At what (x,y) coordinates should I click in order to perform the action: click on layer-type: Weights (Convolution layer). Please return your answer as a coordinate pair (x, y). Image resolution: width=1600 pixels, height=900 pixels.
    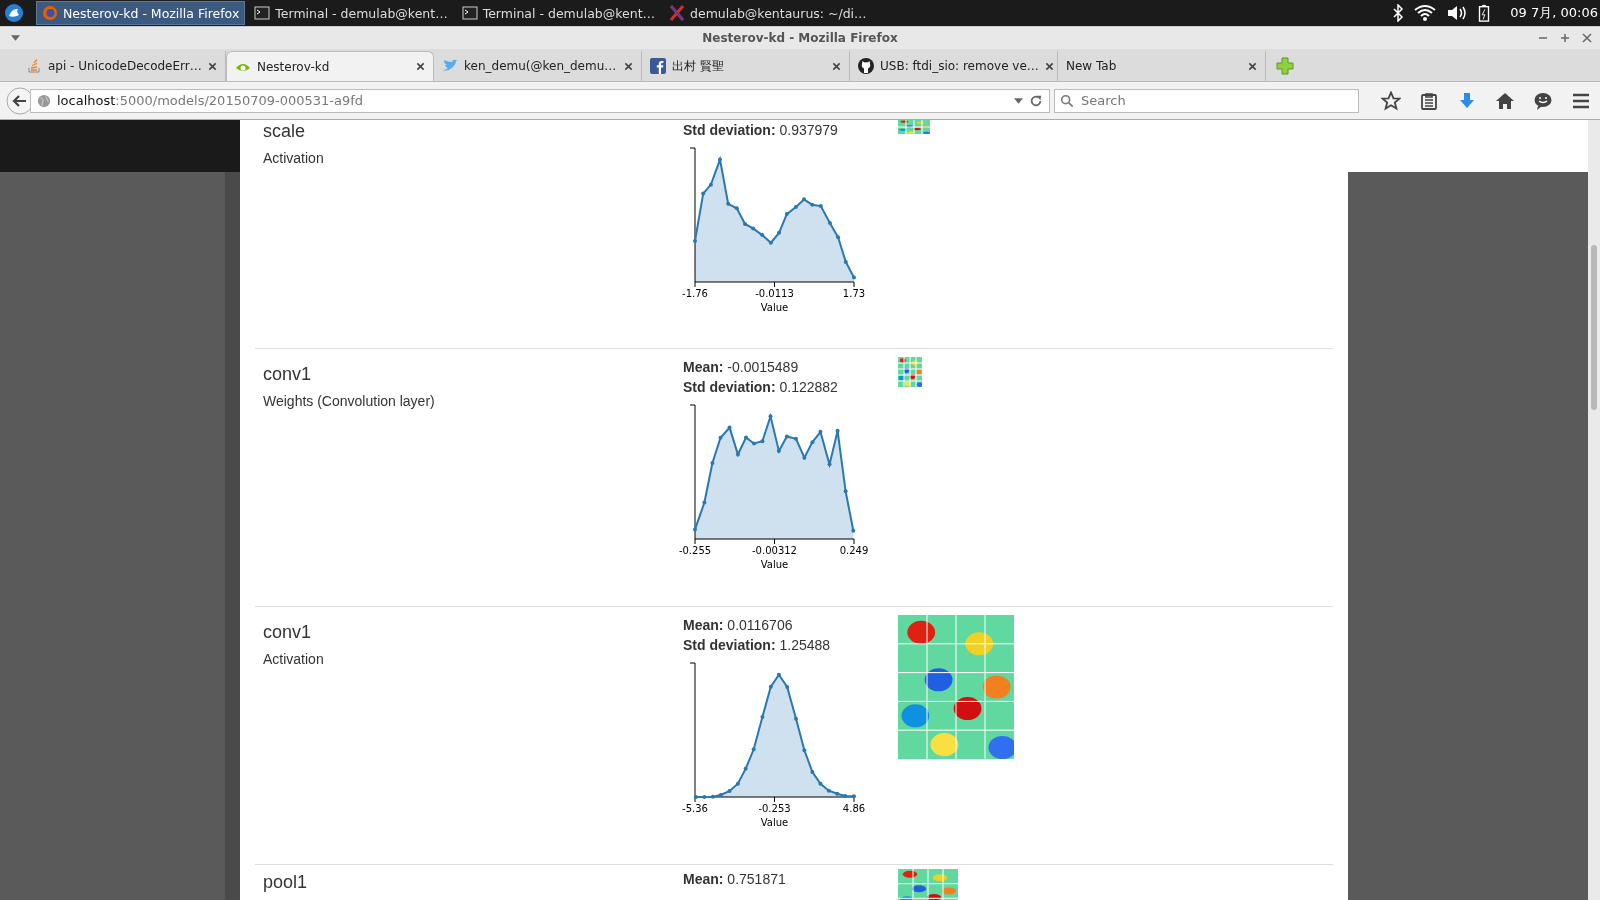
    Looking at the image, I should click on (349, 401).